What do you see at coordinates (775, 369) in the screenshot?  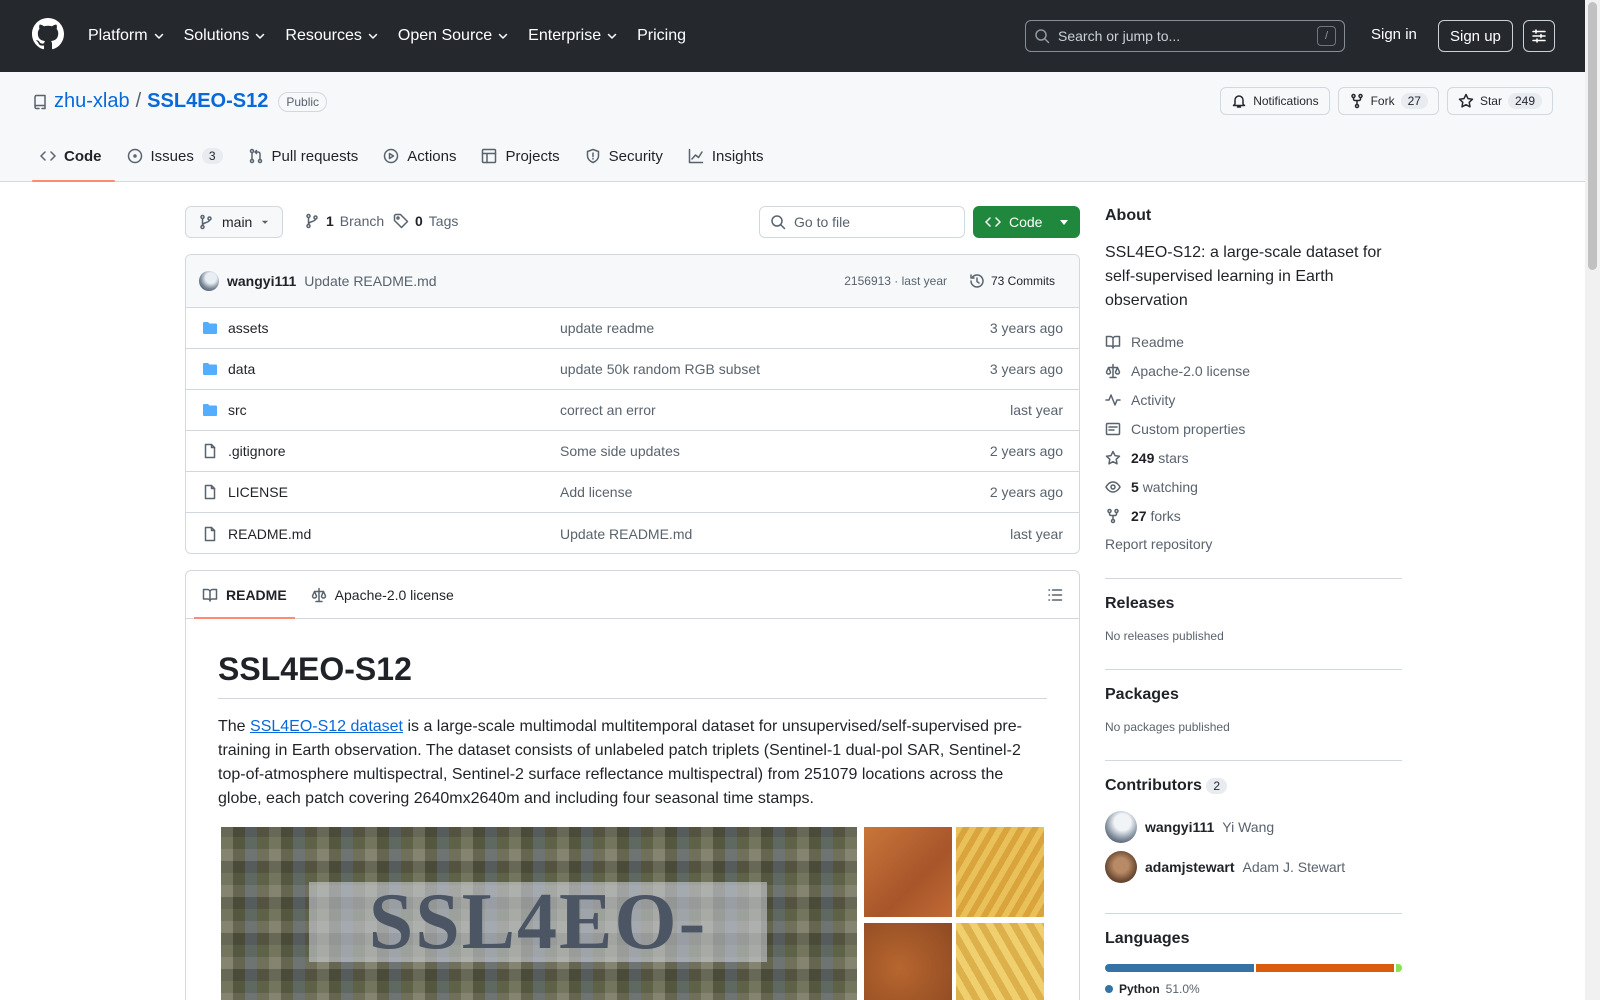 I see `file-commit-message: update 50k random RGB subset` at bounding box center [775, 369].